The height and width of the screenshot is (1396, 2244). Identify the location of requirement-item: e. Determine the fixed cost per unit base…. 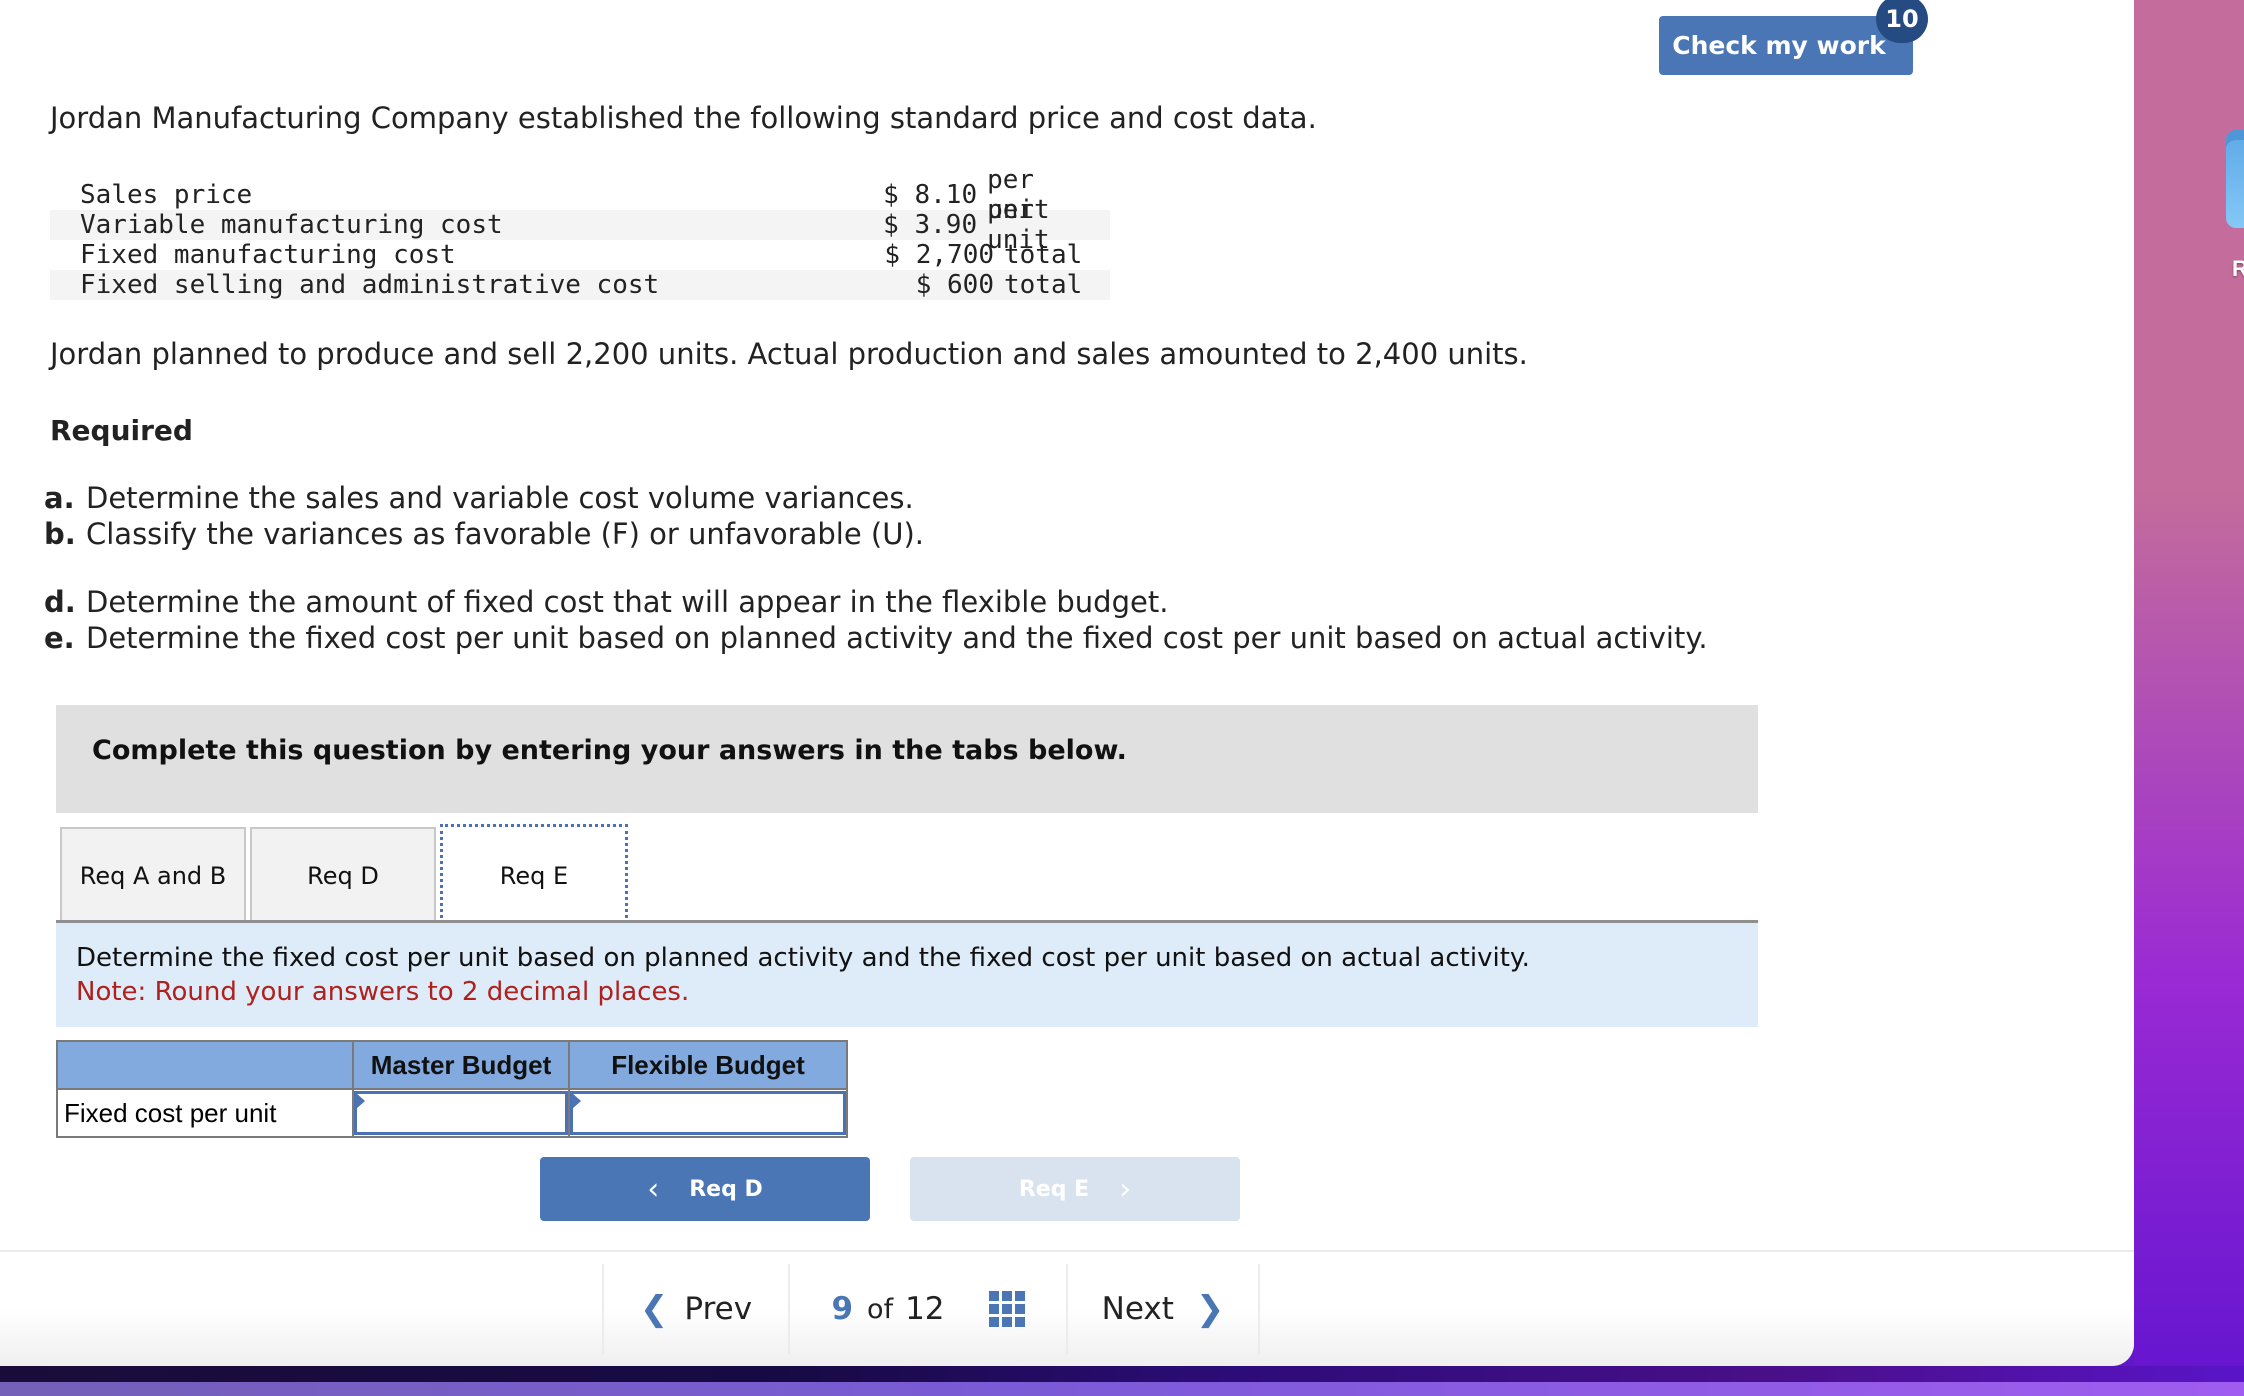
(876, 638).